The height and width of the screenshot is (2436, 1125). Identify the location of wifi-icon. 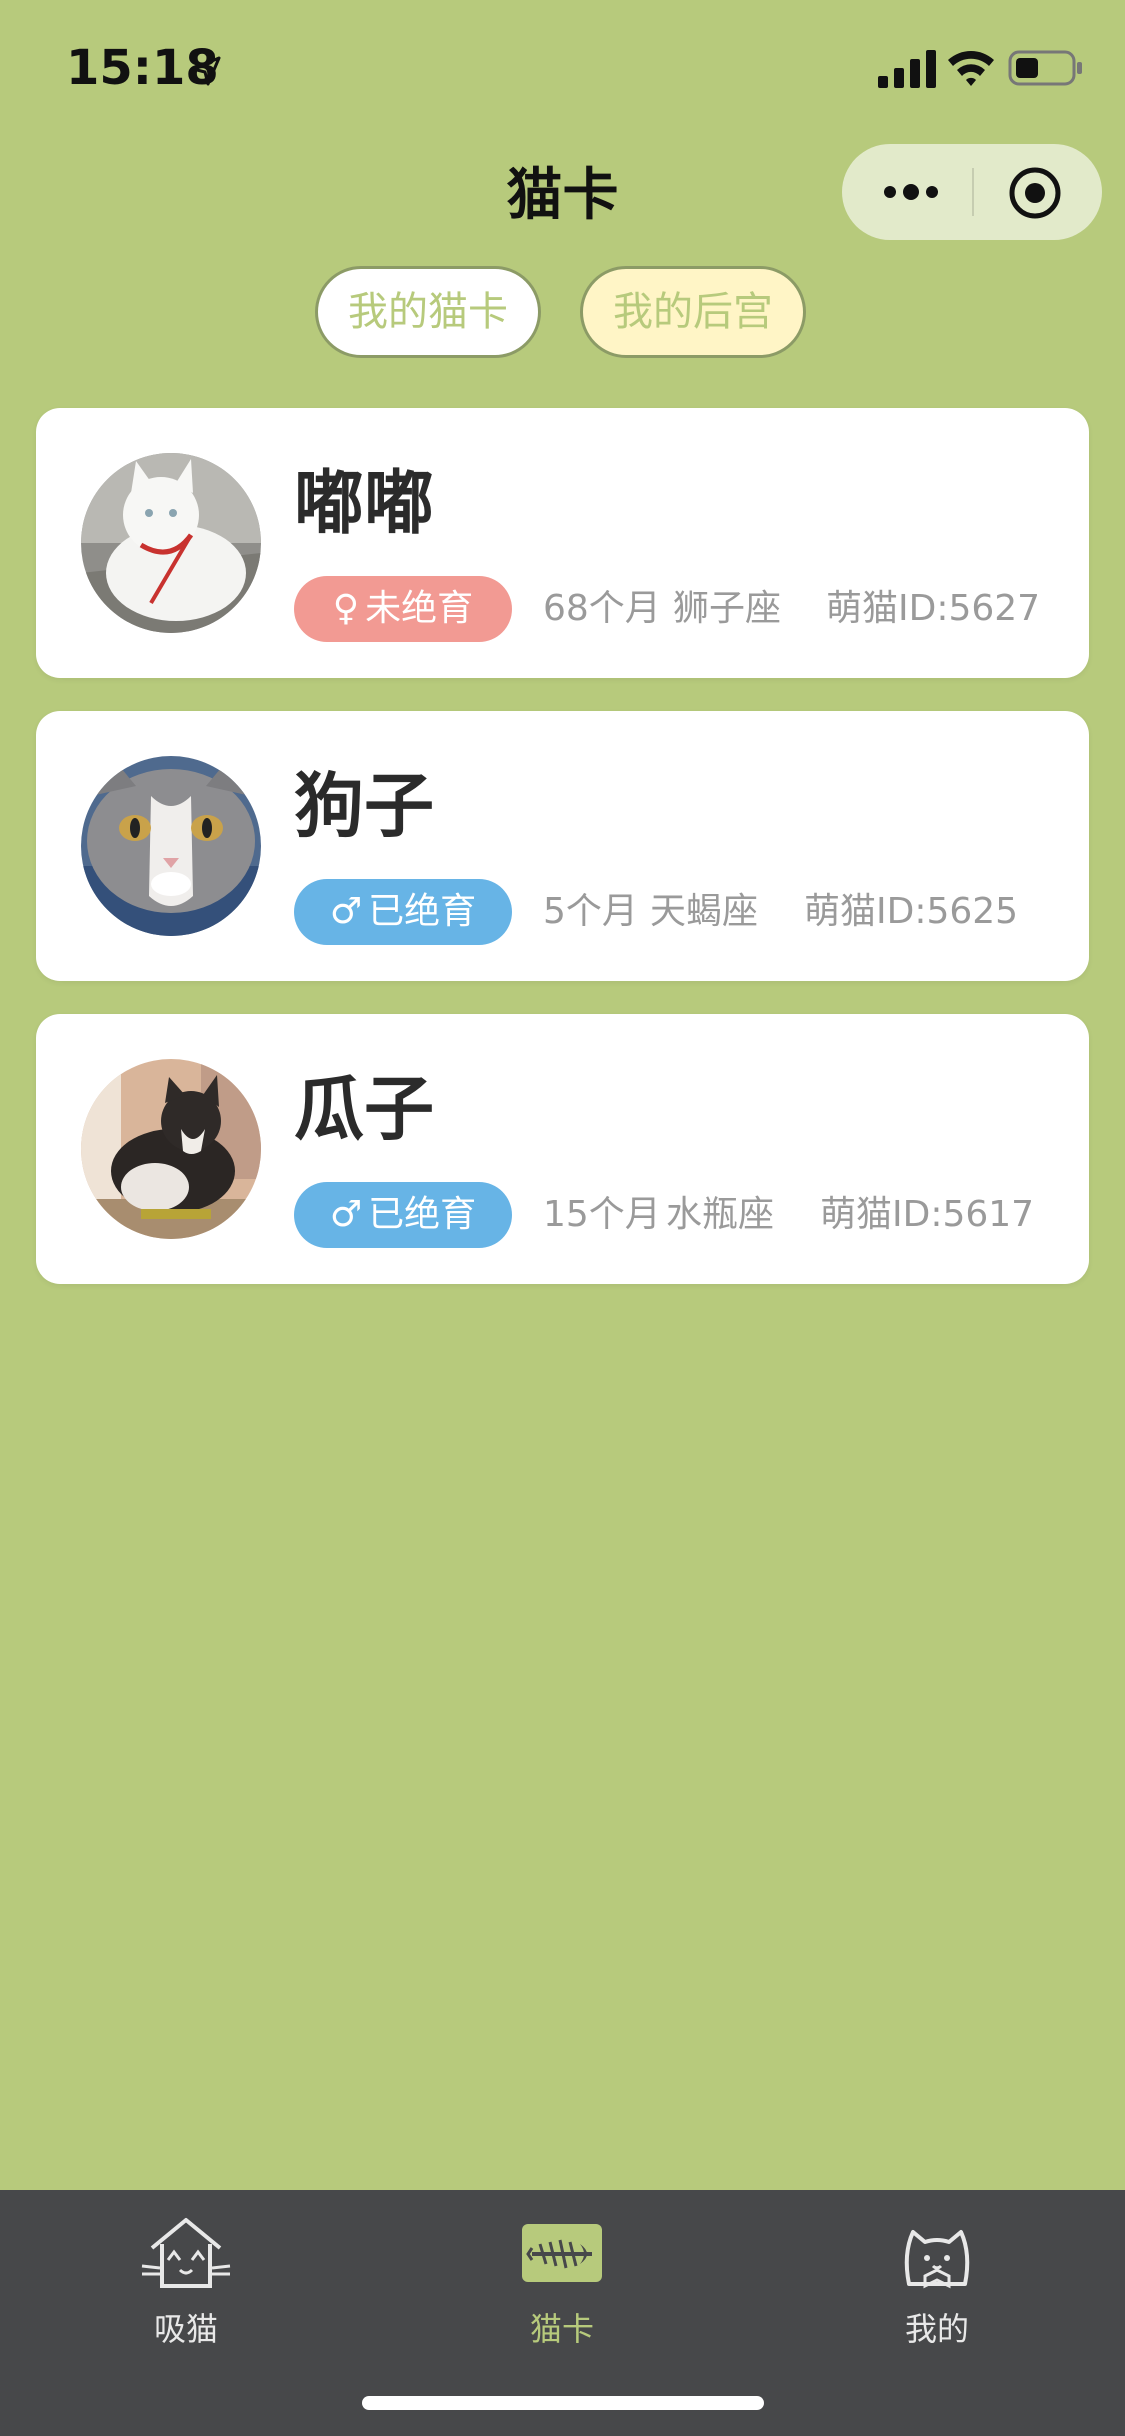
(971, 68).